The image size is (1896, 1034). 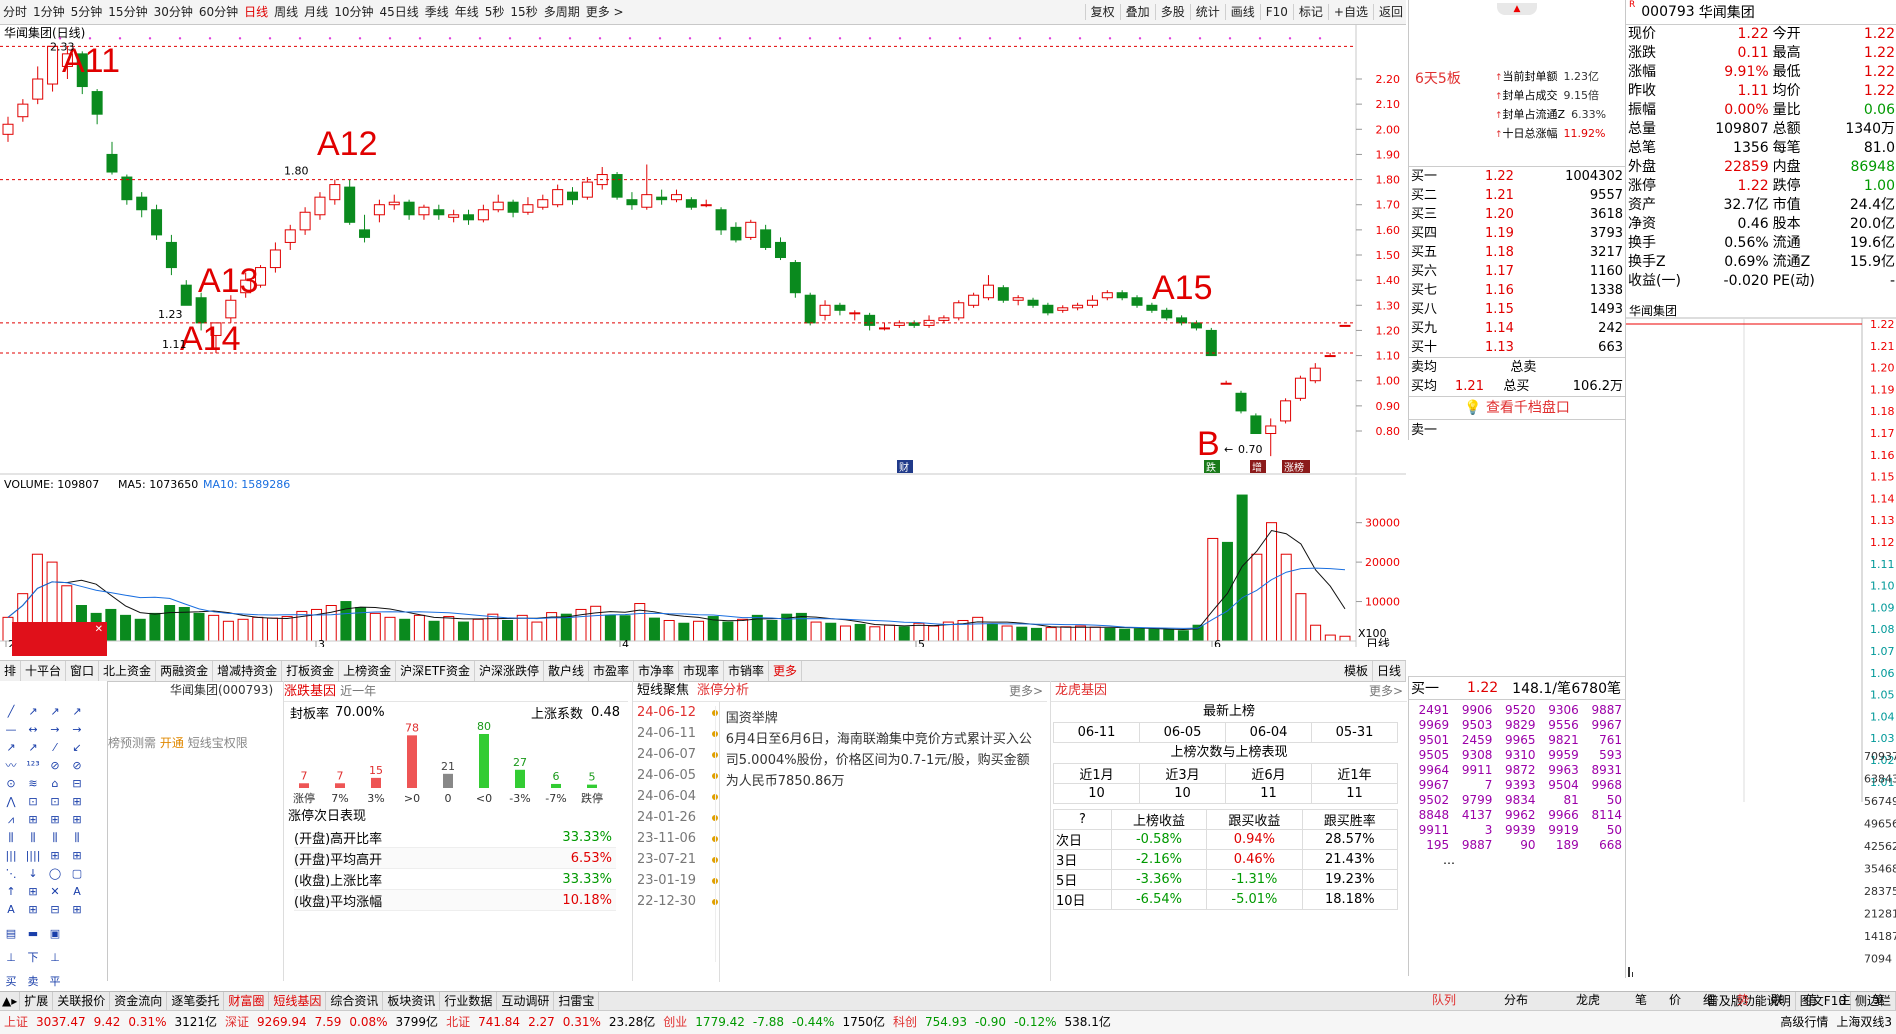 What do you see at coordinates (33, 934) in the screenshot?
I see `draw-bar-icon: ▬` at bounding box center [33, 934].